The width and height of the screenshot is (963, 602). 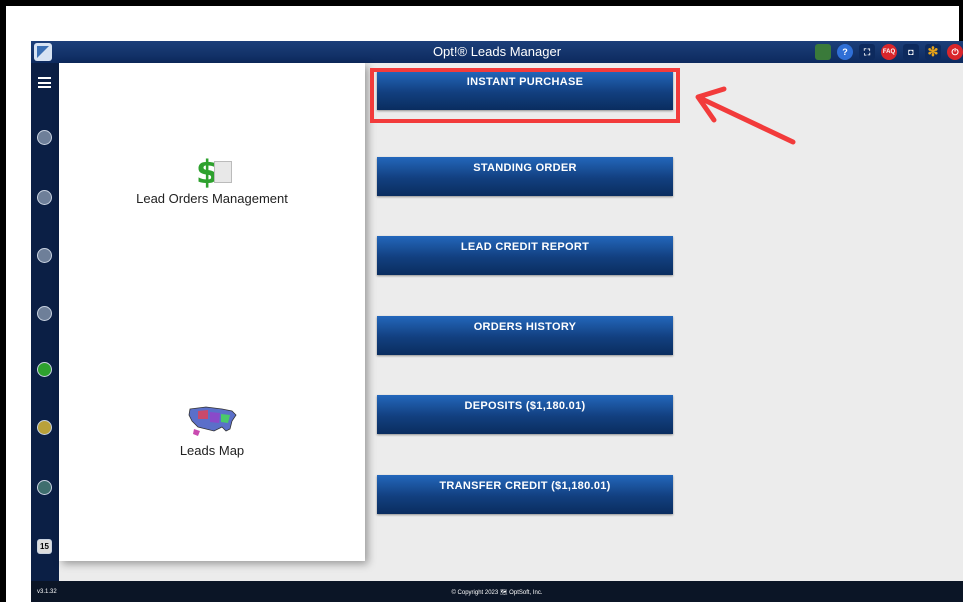 I want to click on calendar-icon: 15, so click(x=44, y=546).